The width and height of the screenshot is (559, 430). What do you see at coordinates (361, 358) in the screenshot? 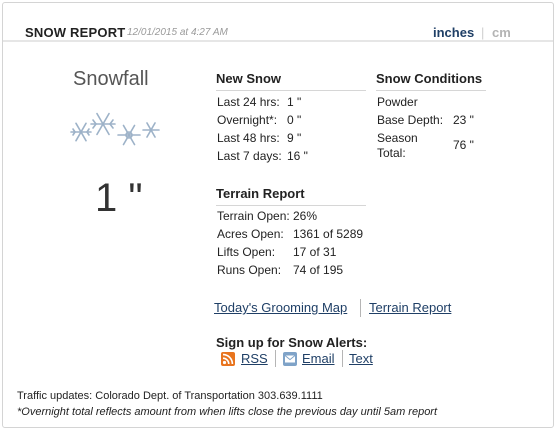
I see `text-alert-link: Text` at bounding box center [361, 358].